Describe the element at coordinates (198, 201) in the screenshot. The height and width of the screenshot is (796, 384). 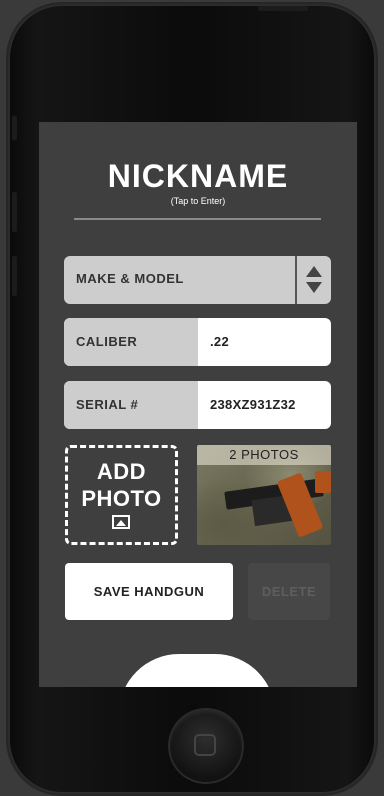
I see `nickname-hint: (Tap to Enter)` at that location.